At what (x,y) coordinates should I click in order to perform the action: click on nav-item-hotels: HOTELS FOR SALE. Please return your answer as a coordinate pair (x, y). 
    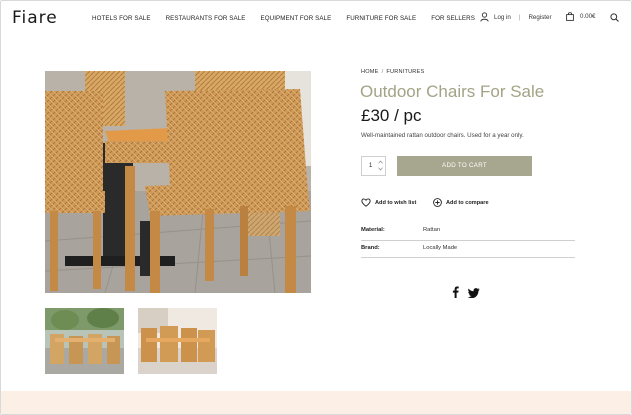
    Looking at the image, I should click on (121, 18).